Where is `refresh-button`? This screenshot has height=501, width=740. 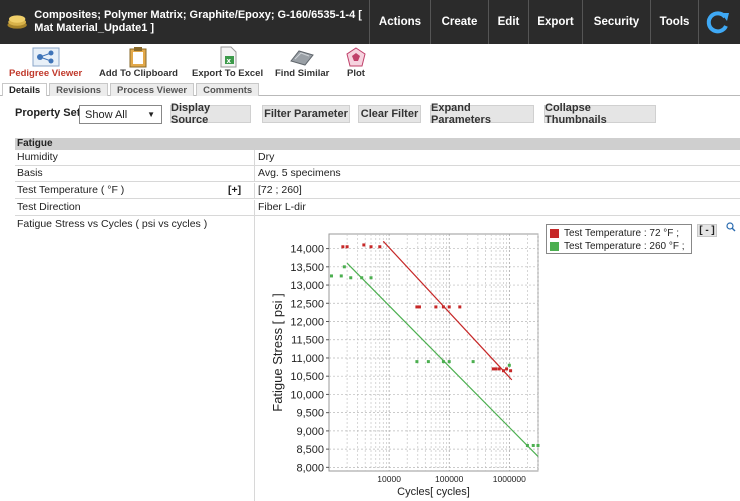 refresh-button is located at coordinates (718, 22).